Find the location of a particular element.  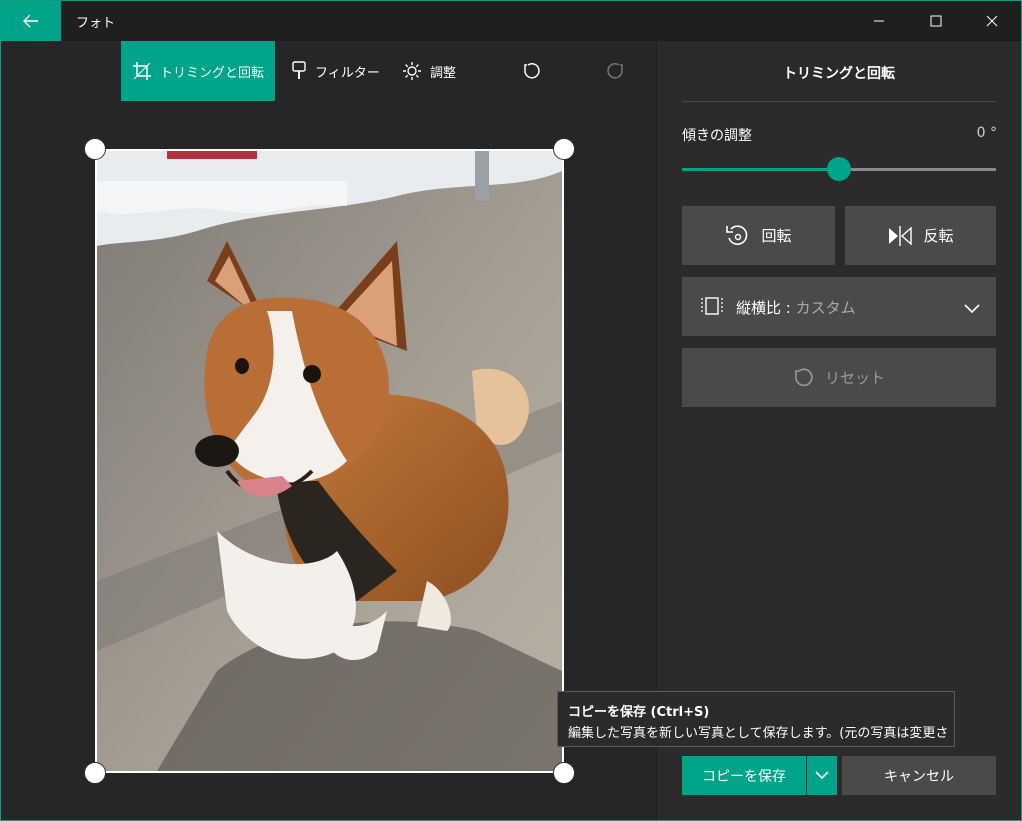

tab-adjust-label: 調整 is located at coordinates (443, 73).